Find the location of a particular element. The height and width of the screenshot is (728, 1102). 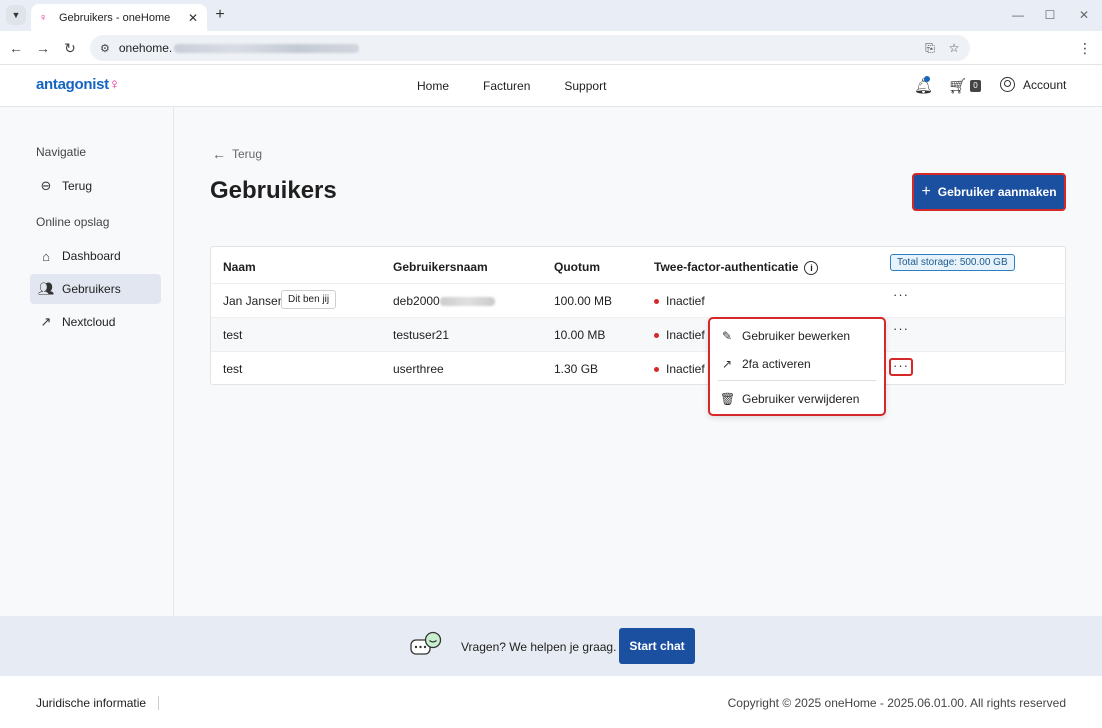

bookmark-star-icon: ☆ is located at coordinates (954, 48).